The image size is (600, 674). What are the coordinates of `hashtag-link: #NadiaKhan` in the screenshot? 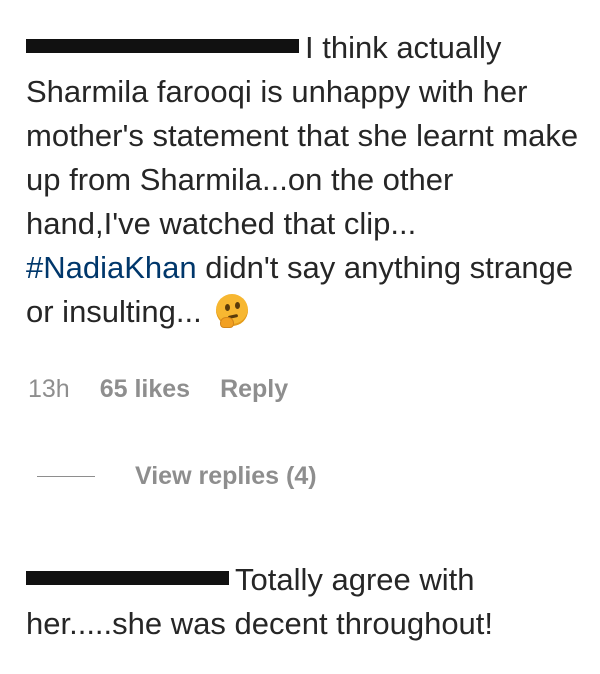 It's located at (111, 267).